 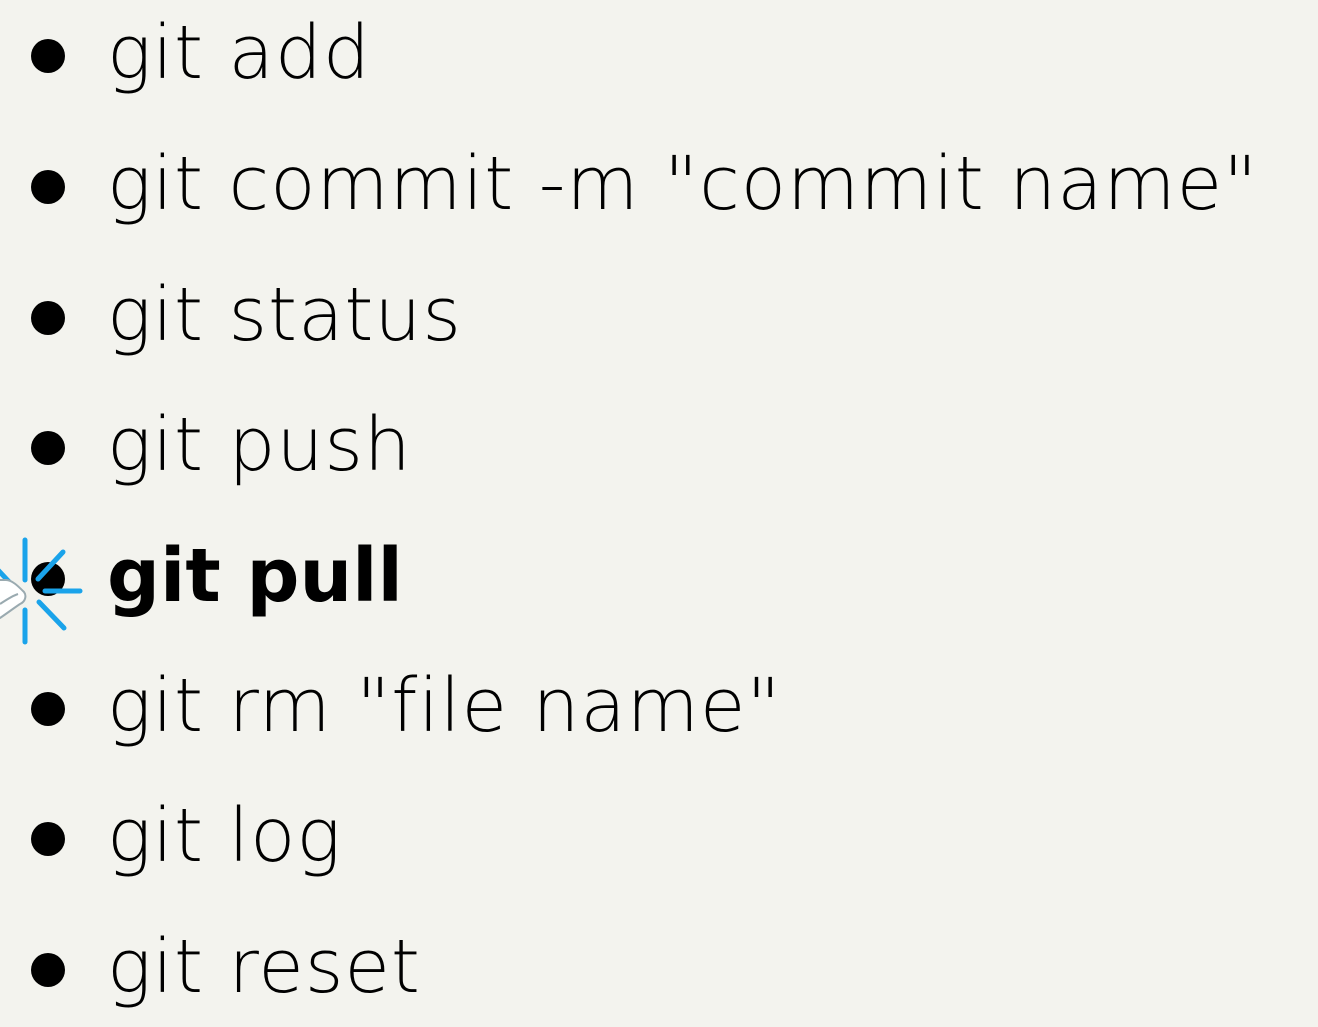 I want to click on hand-pointer, so click(x=13, y=599).